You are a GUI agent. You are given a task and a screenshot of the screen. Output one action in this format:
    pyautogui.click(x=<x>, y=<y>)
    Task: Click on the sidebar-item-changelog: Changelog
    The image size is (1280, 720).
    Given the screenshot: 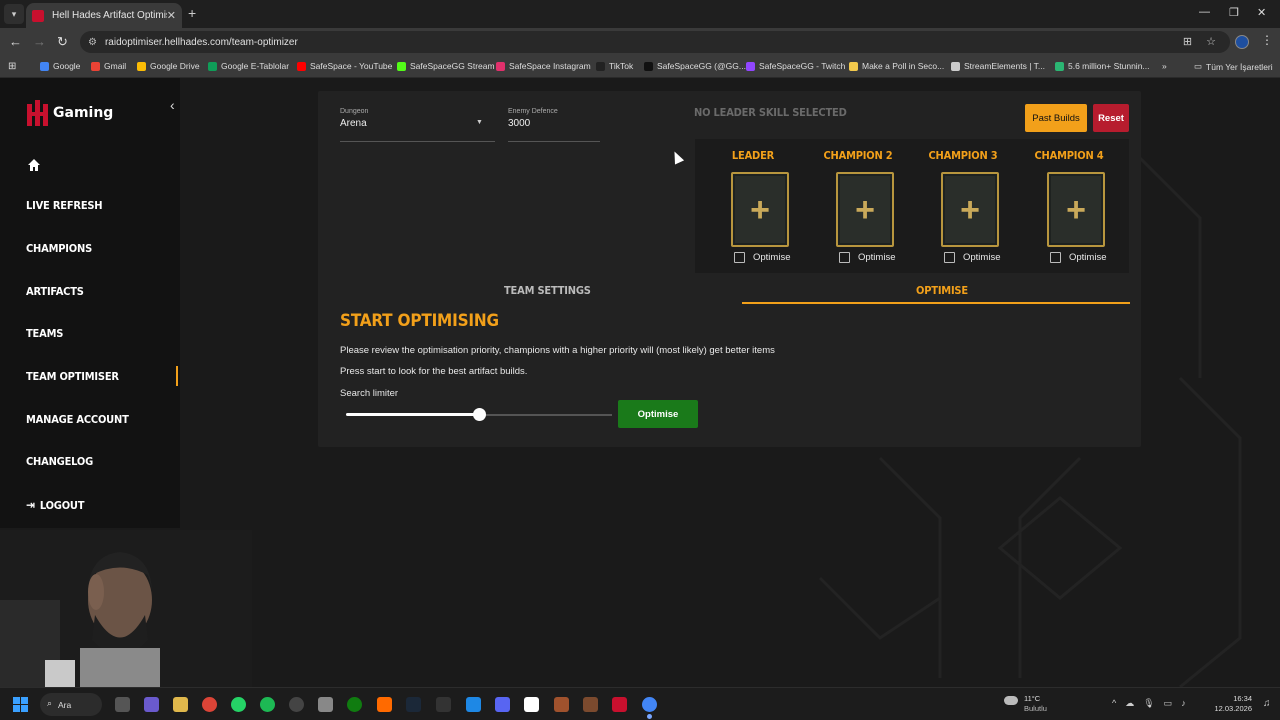 What is the action you would take?
    pyautogui.click(x=59, y=461)
    